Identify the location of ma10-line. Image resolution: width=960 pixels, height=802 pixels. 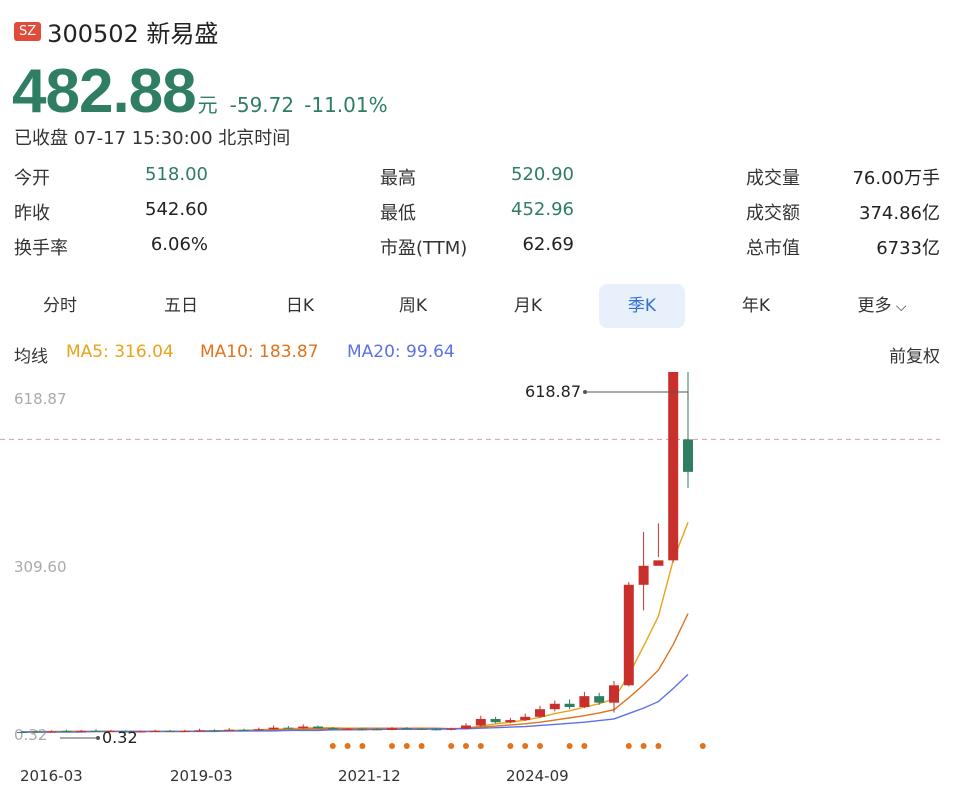
(355, 673).